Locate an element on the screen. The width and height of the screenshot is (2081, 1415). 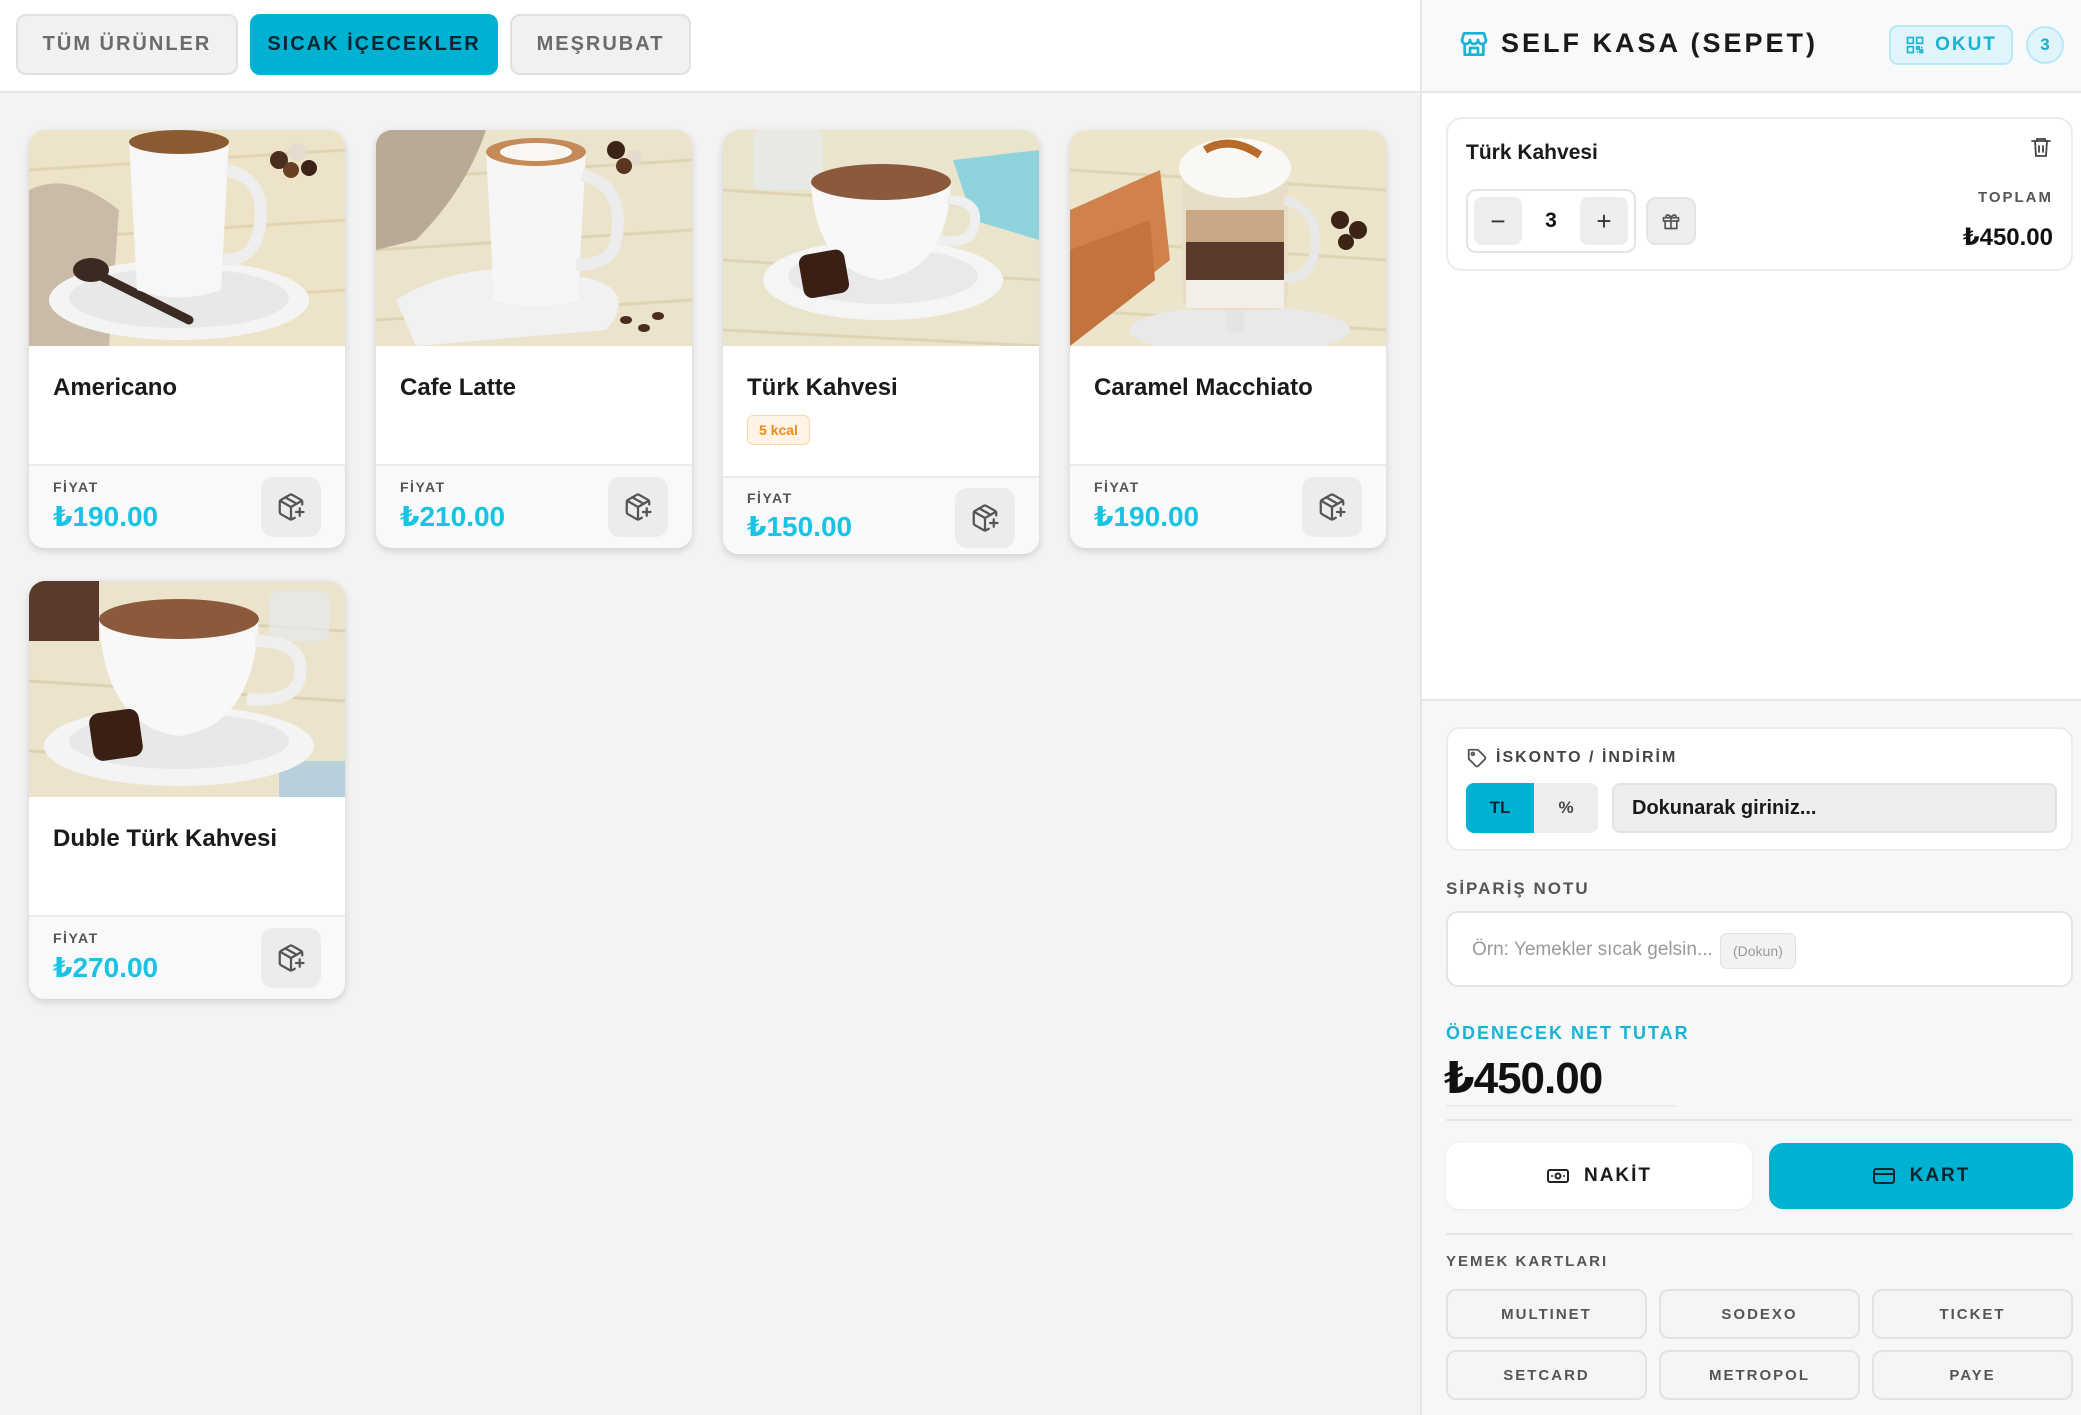
cart-item-total: ₺450.00 is located at coordinates (2007, 237).